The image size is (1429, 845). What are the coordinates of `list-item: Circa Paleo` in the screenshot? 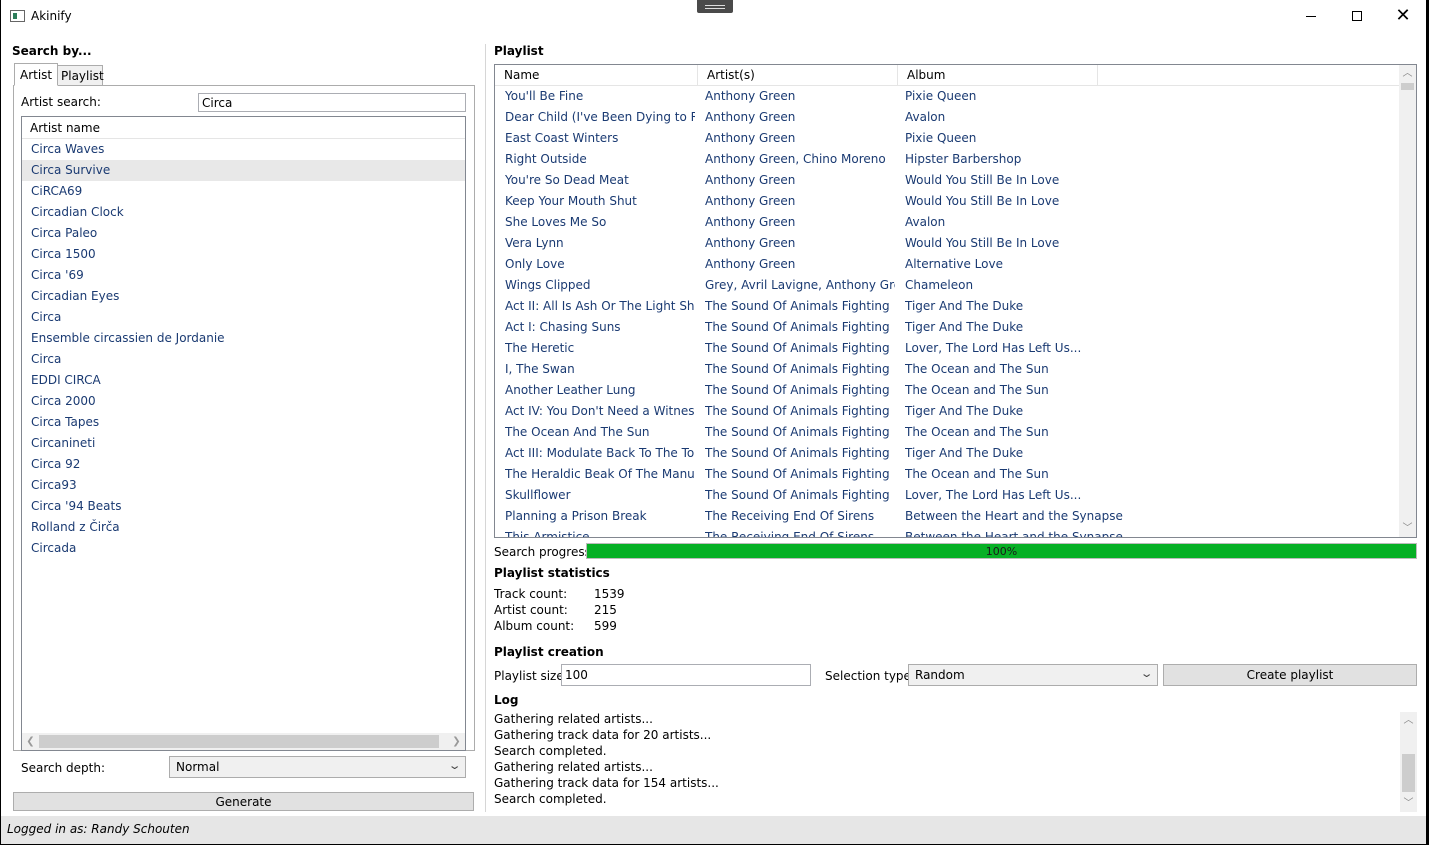 It's located at (243, 233).